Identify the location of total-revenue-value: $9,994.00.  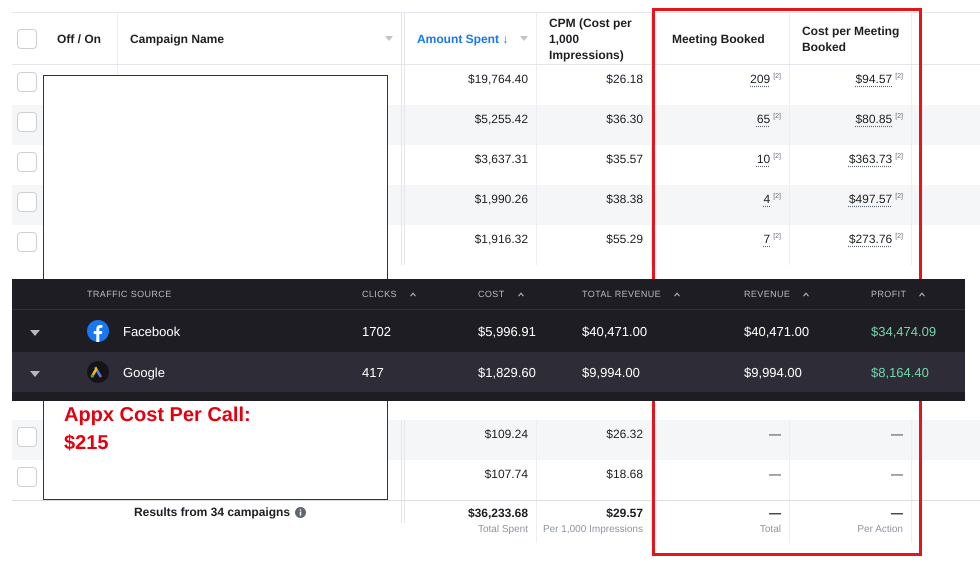
(611, 372).